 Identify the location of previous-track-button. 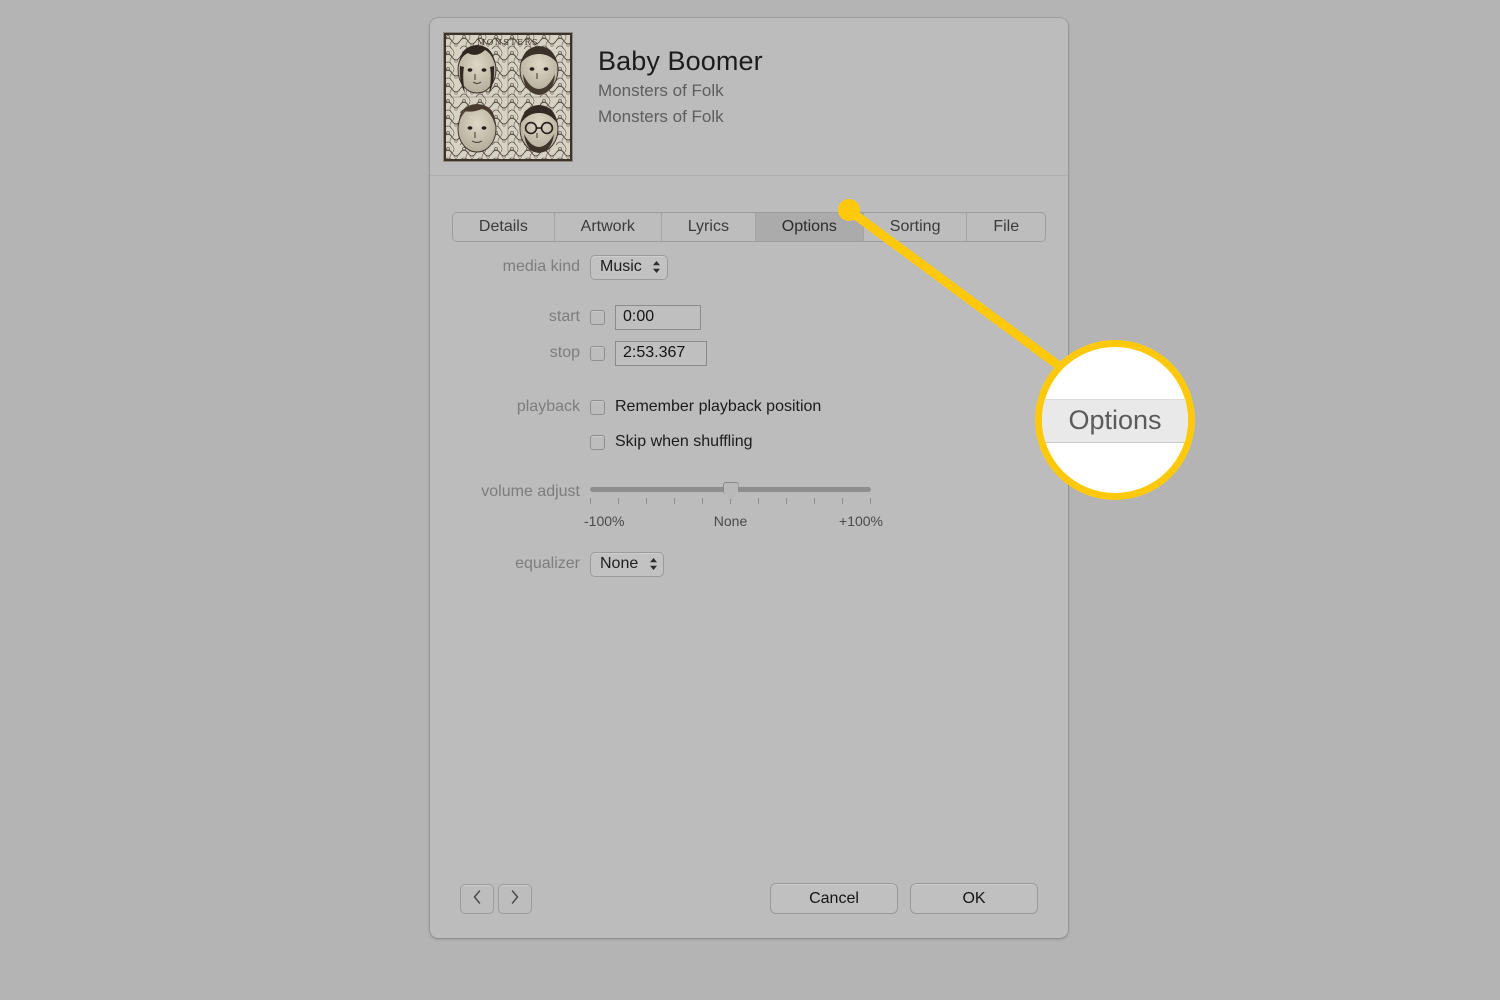
(477, 899).